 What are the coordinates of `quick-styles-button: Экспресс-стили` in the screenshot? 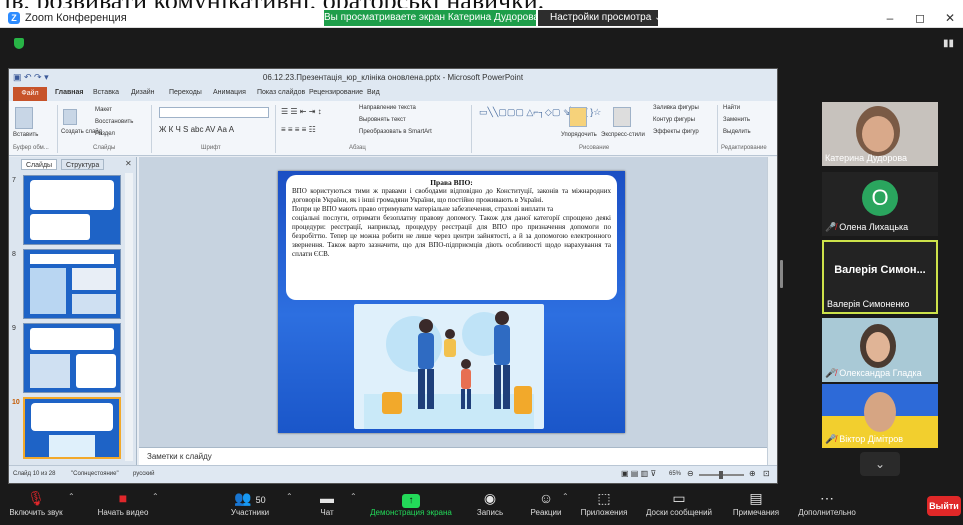 It's located at (623, 135).